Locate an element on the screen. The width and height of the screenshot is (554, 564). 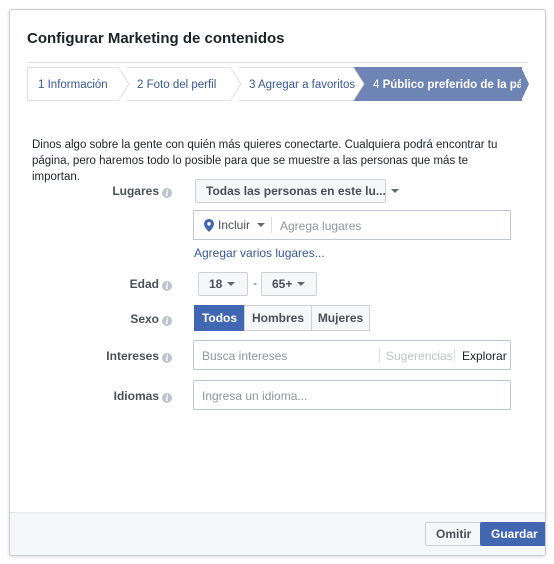
gender-men-button: Hombres is located at coordinates (278, 318).